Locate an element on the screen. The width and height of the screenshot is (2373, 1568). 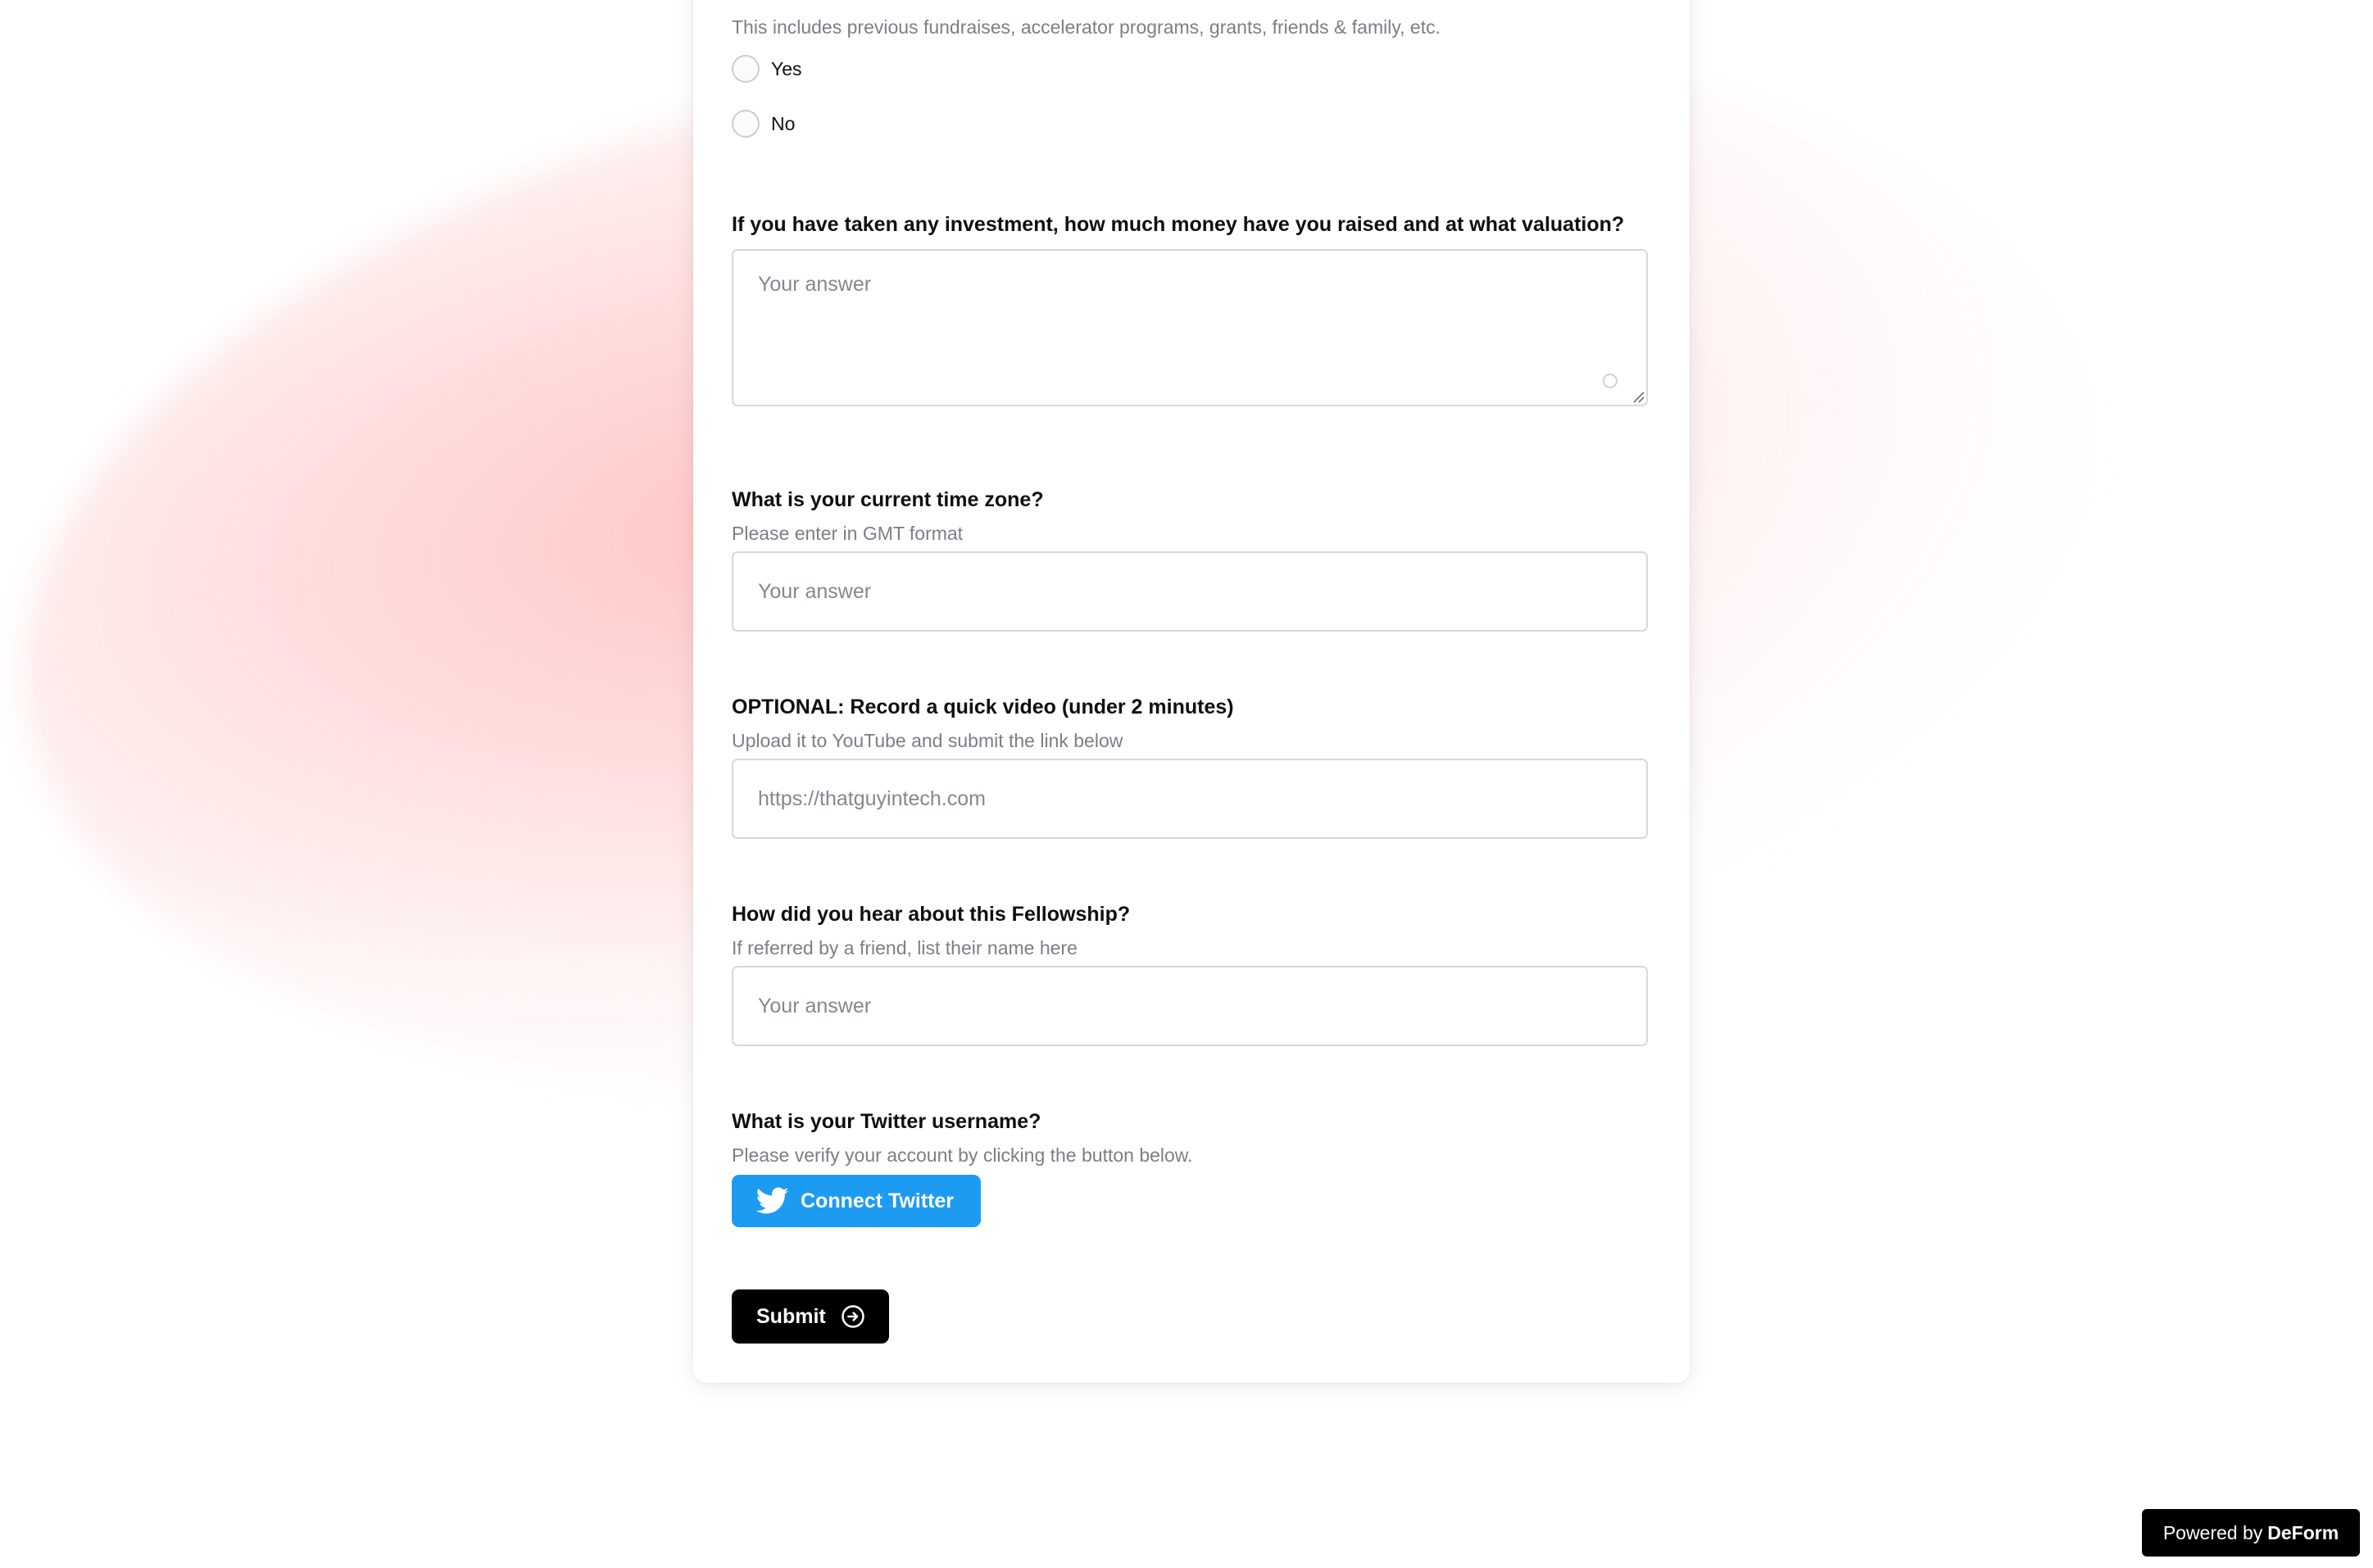
referral-question-title: How did you hear about this Fellowship? is located at coordinates (931, 914).